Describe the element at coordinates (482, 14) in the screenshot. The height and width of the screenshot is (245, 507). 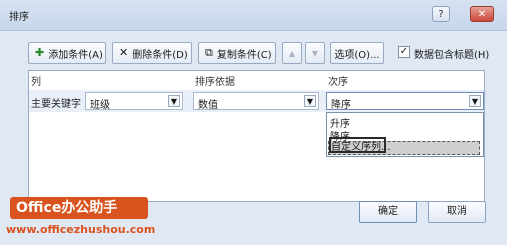
I see `close-button: ✕` at that location.